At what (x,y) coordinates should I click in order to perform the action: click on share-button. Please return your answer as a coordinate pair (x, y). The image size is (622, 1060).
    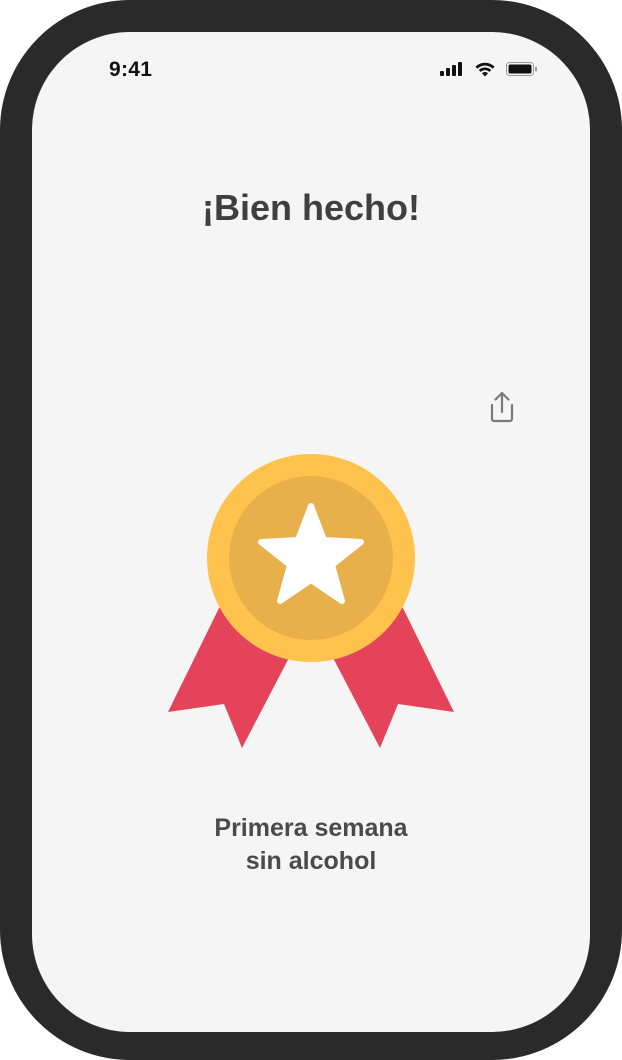
    Looking at the image, I should click on (502, 407).